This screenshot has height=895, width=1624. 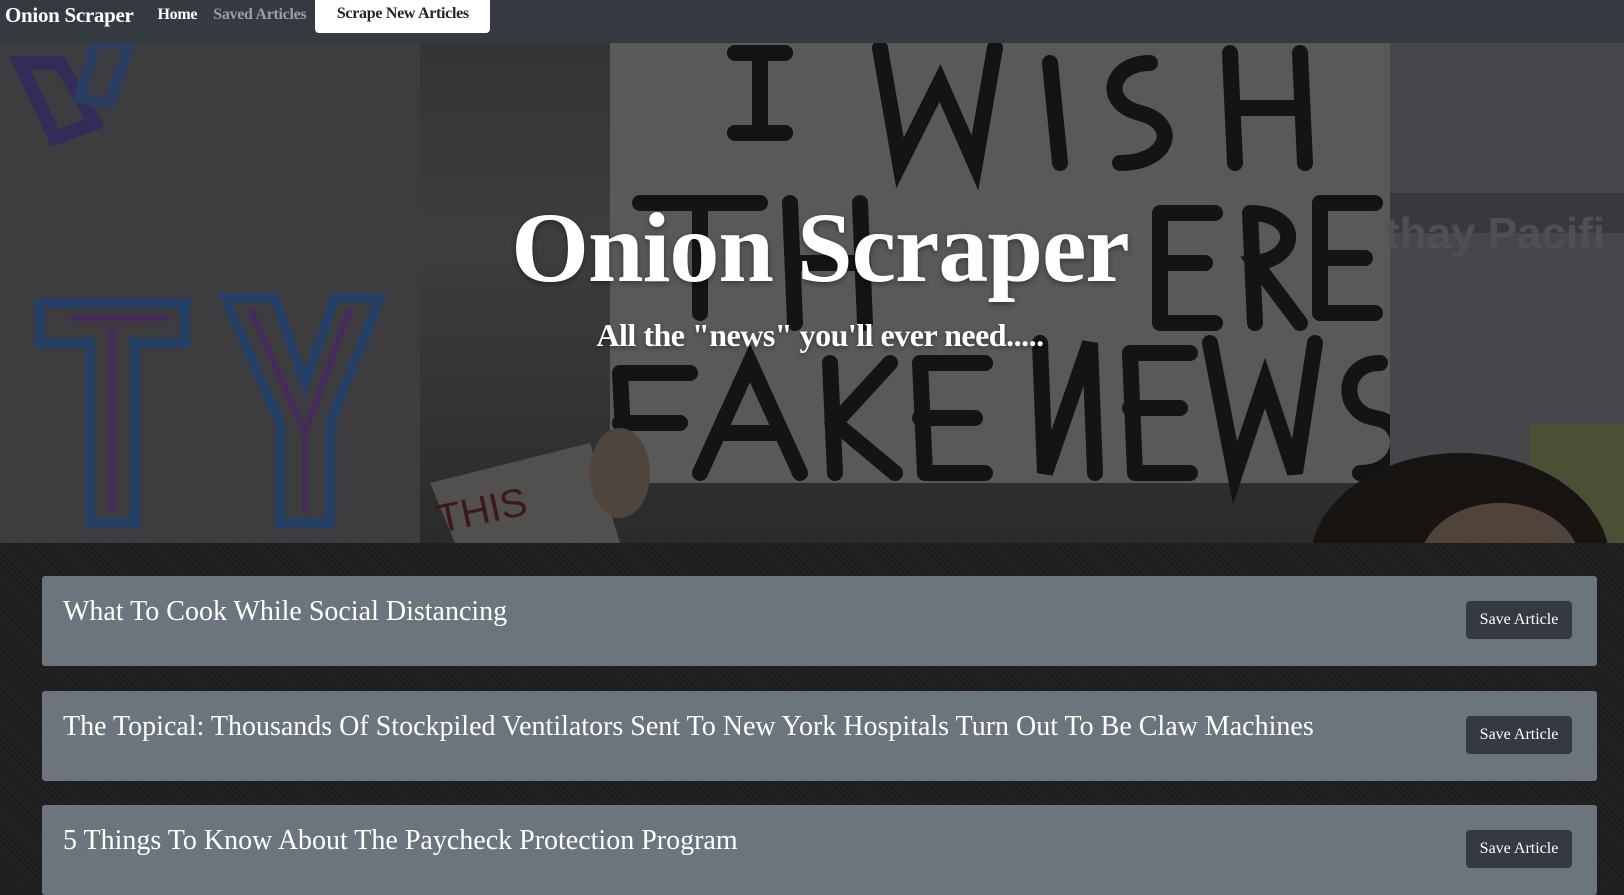 What do you see at coordinates (285, 612) in the screenshot?
I see `article-title: What To Cook While Social Distancing` at bounding box center [285, 612].